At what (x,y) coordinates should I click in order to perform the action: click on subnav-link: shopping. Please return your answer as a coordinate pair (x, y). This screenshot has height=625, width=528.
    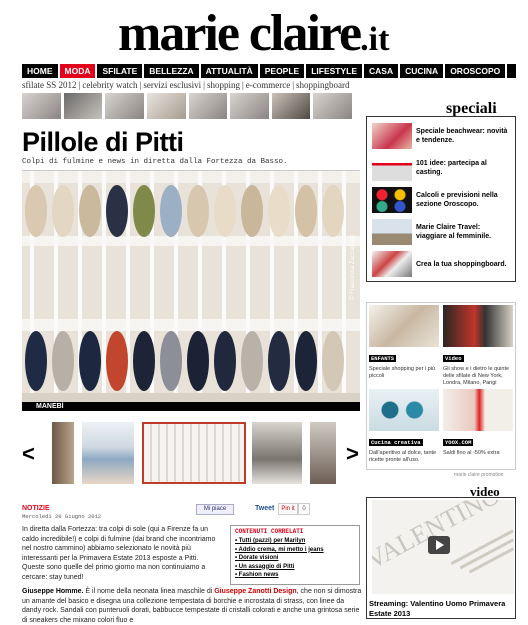
    Looking at the image, I should click on (223, 85).